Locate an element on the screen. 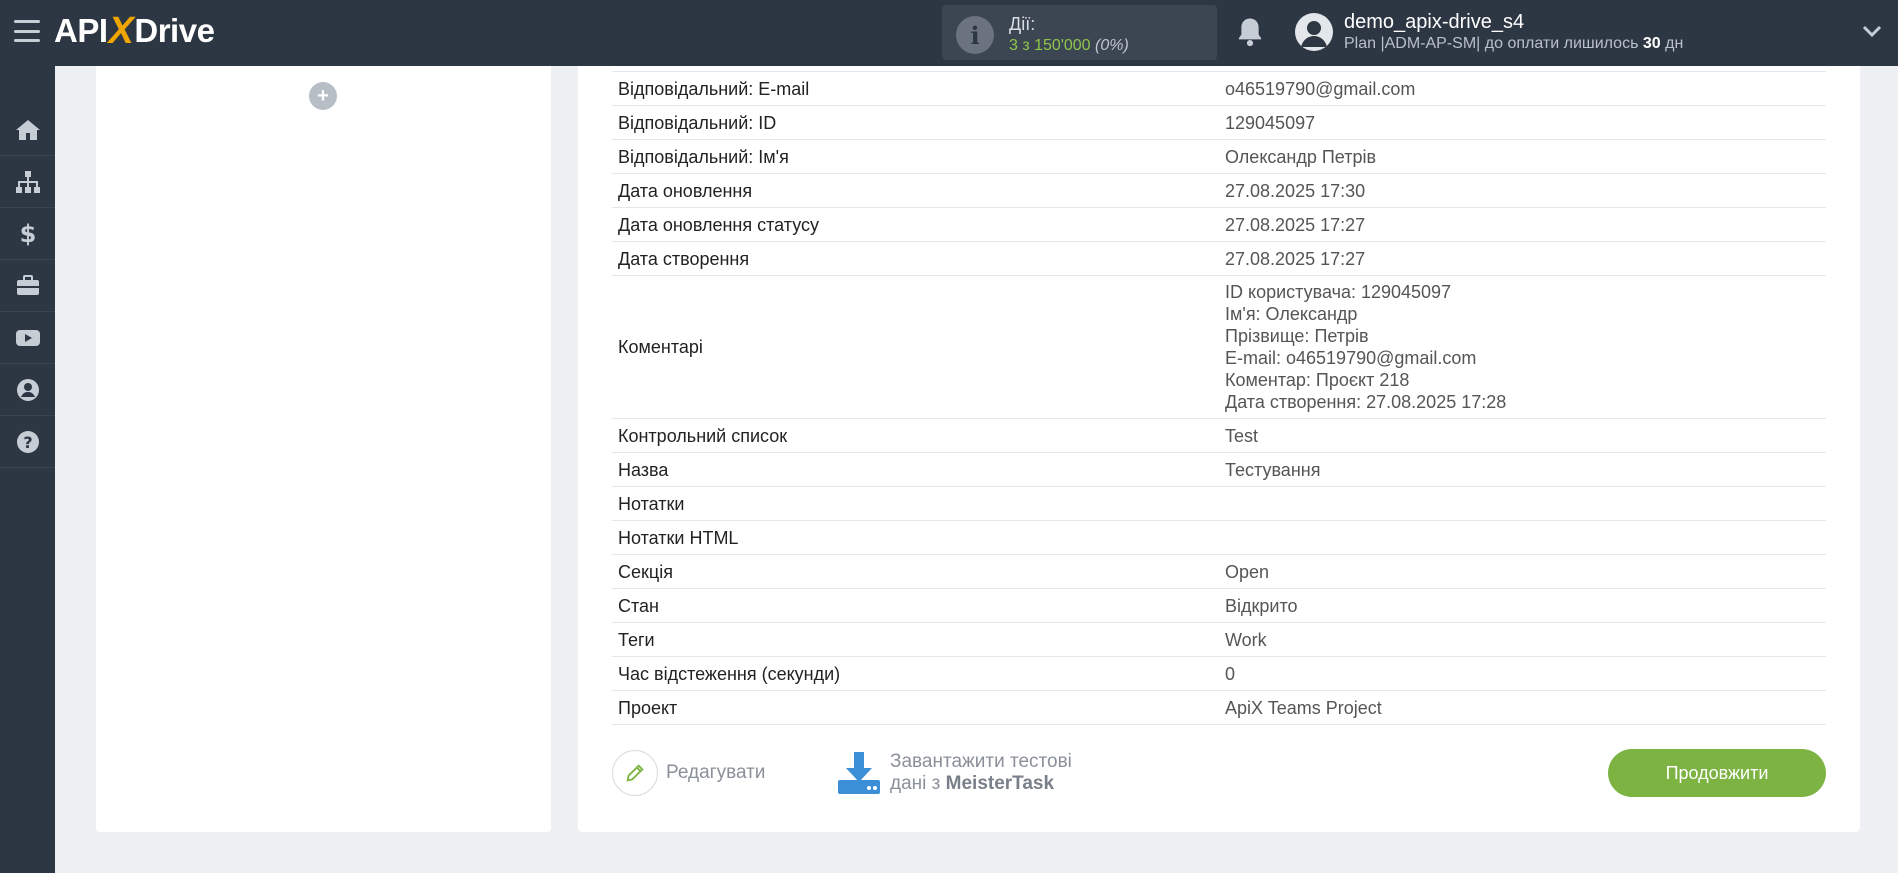  youtube-icon is located at coordinates (27, 337).